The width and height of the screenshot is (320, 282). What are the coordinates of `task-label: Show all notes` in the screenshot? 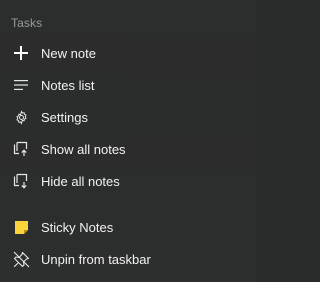 It's located at (83, 149).